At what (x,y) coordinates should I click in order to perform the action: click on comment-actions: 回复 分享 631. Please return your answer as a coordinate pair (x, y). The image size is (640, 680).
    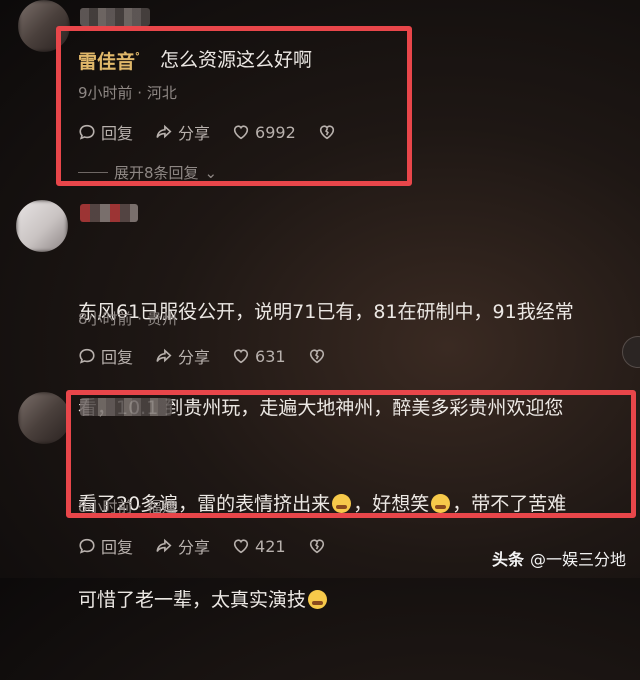
    Looking at the image, I should click on (202, 356).